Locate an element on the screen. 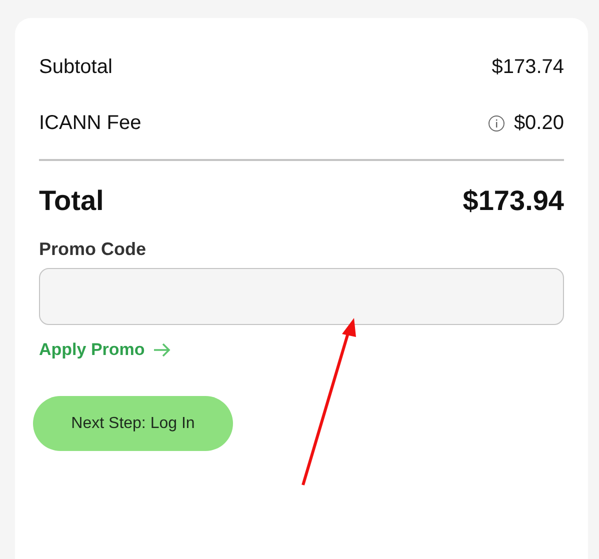 This screenshot has width=599, height=559. line-amount: $0.20 is located at coordinates (539, 123).